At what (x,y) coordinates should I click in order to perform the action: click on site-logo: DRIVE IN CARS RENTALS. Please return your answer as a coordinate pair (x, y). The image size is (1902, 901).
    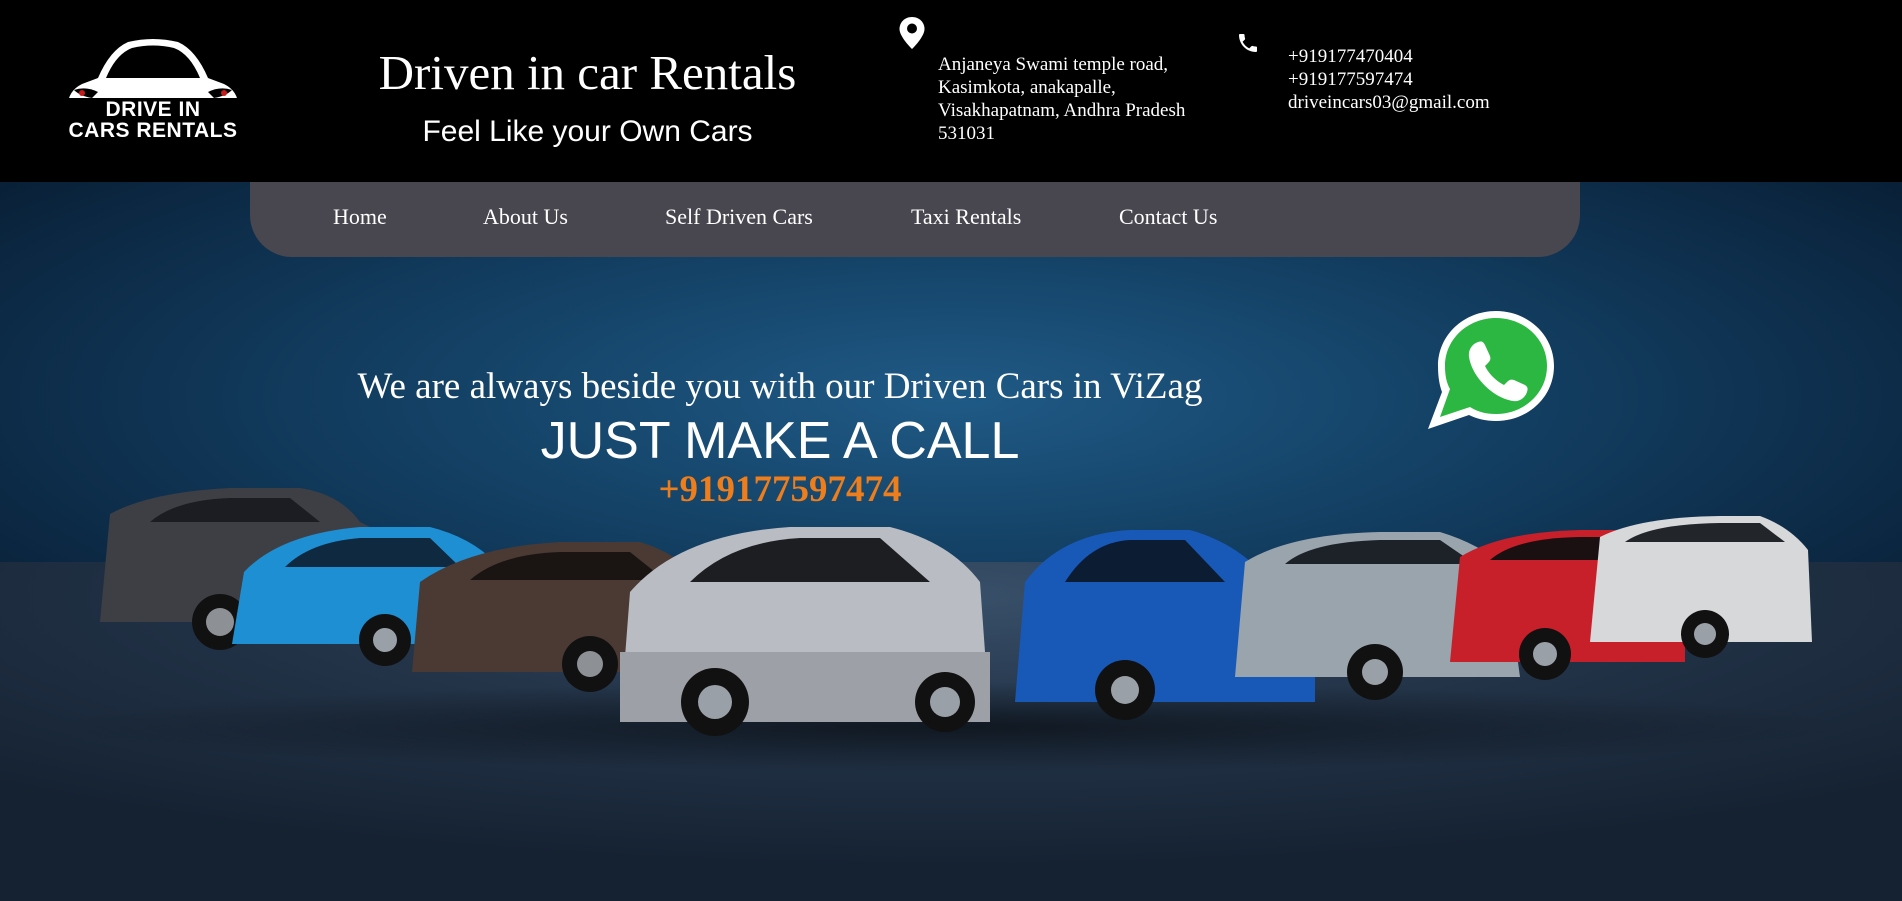
    Looking at the image, I should click on (153, 89).